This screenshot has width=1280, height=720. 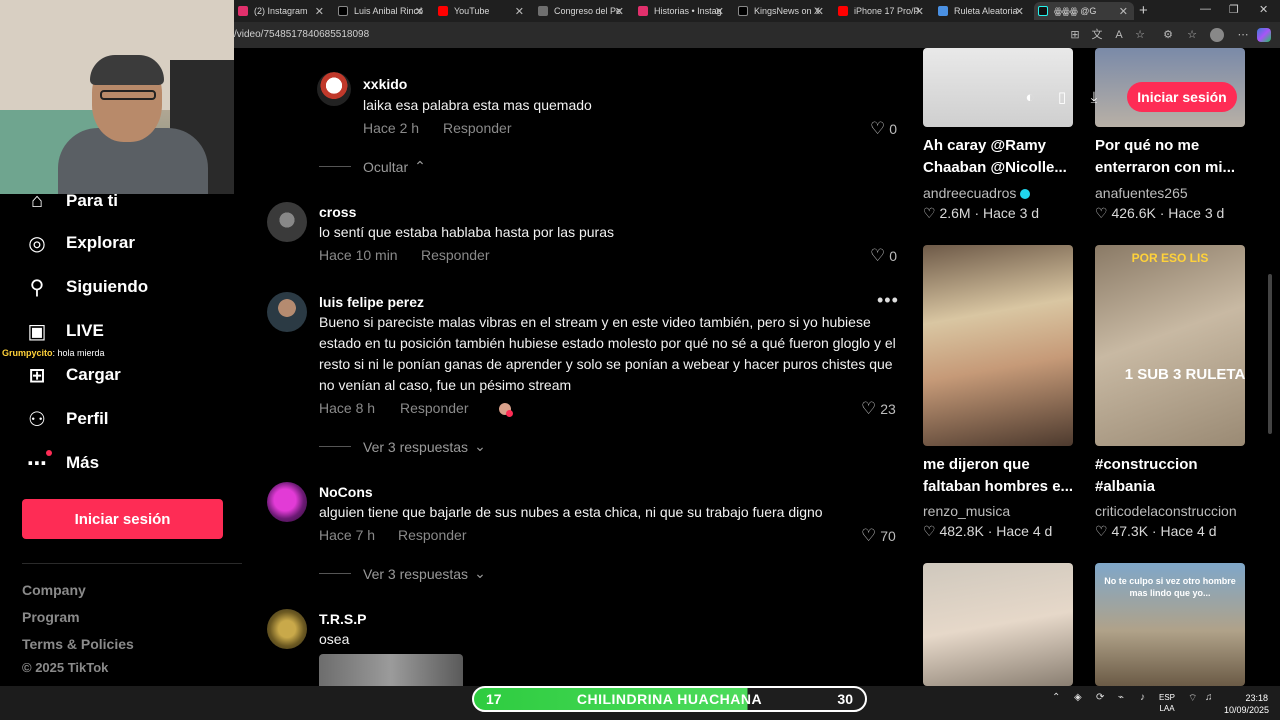 What do you see at coordinates (372, 166) in the screenshot?
I see `hide-replies-button: Ocultar ⌃` at bounding box center [372, 166].